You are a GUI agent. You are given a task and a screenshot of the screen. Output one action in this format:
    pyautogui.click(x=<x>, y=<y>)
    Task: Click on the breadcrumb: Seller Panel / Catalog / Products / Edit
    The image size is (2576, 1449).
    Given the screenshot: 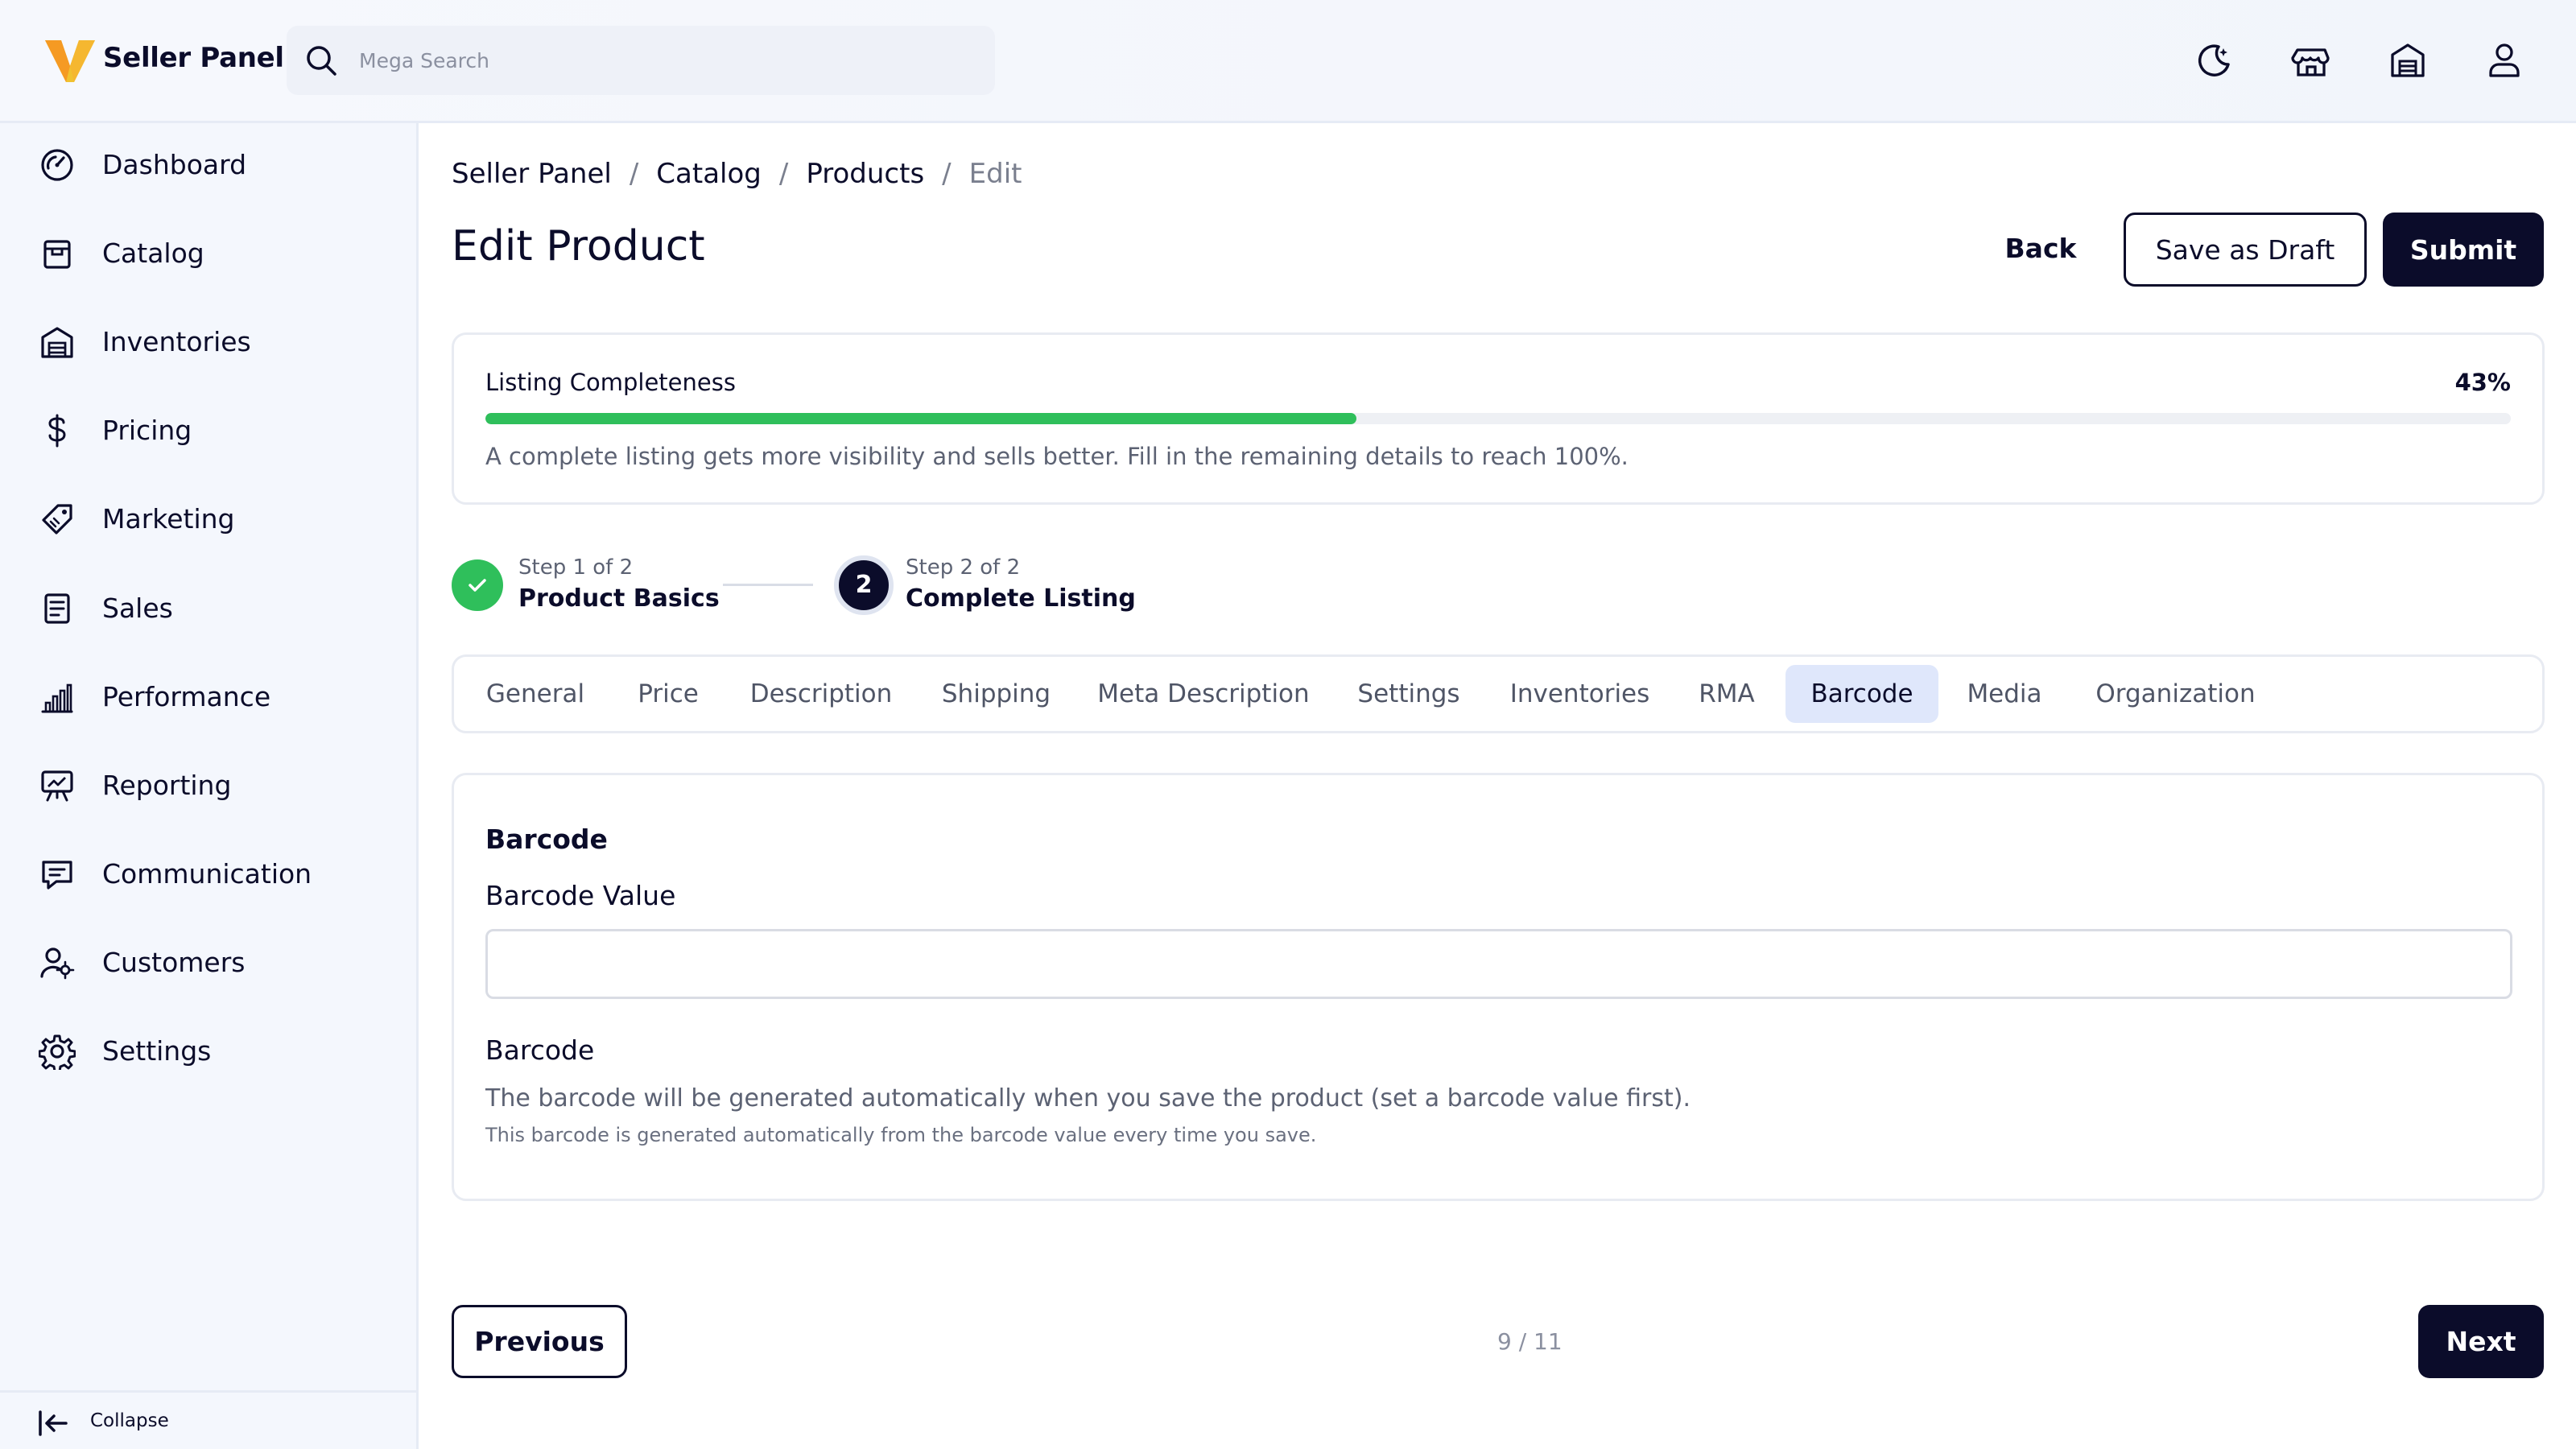 What is the action you would take?
    pyautogui.click(x=737, y=174)
    